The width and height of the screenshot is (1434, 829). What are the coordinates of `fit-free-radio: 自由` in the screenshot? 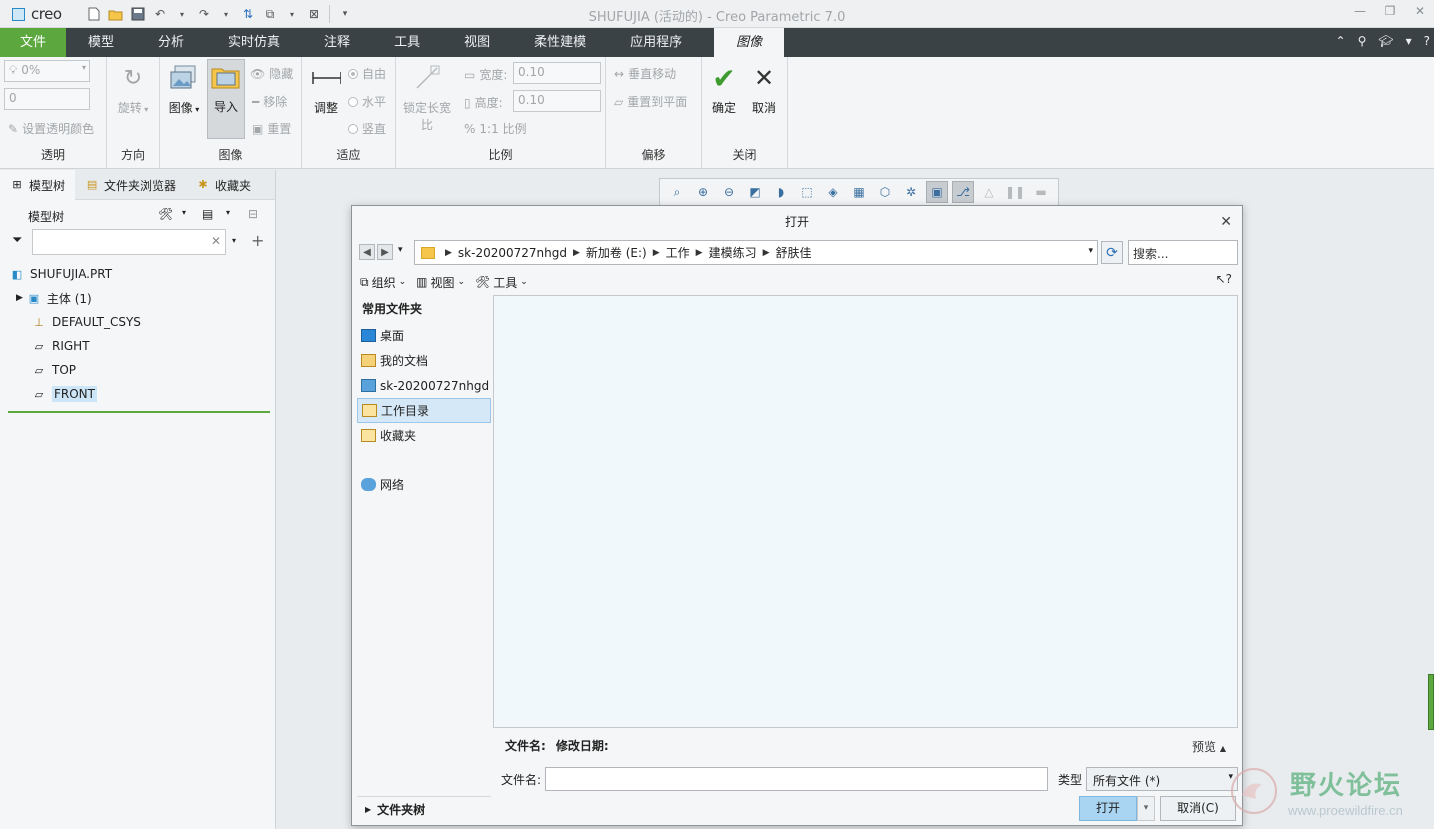 It's located at (367, 73).